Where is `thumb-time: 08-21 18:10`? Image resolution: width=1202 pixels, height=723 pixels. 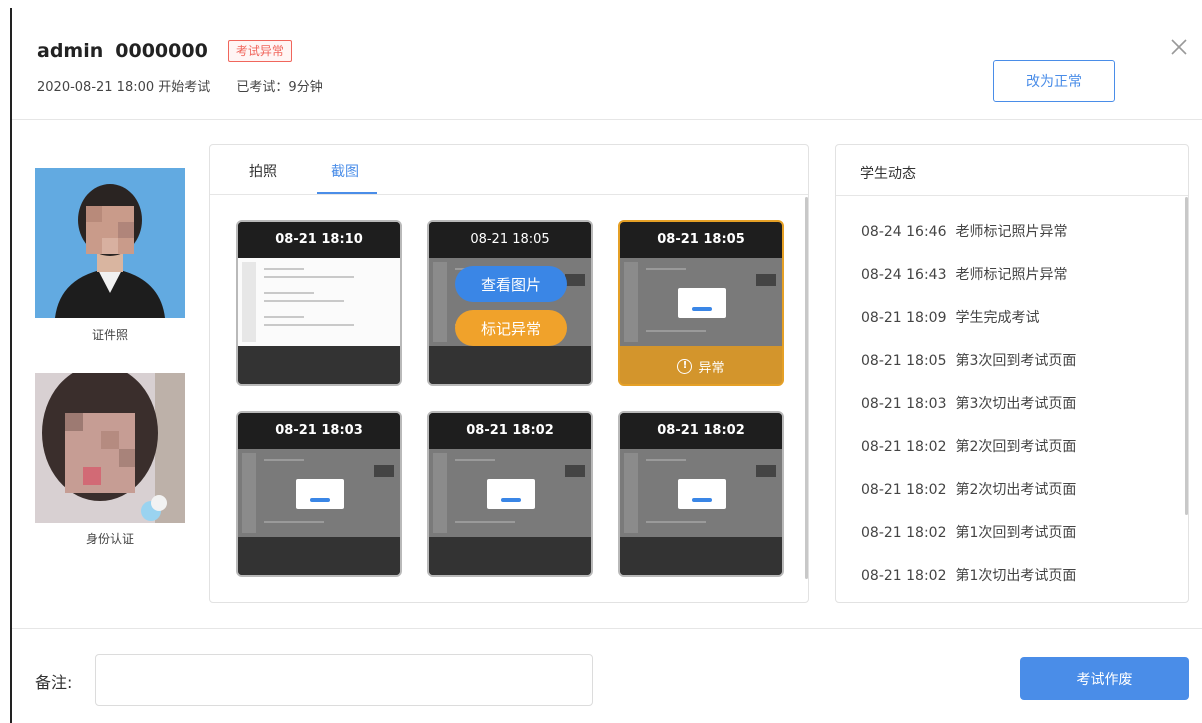
thumb-time: 08-21 18:10 is located at coordinates (319, 240).